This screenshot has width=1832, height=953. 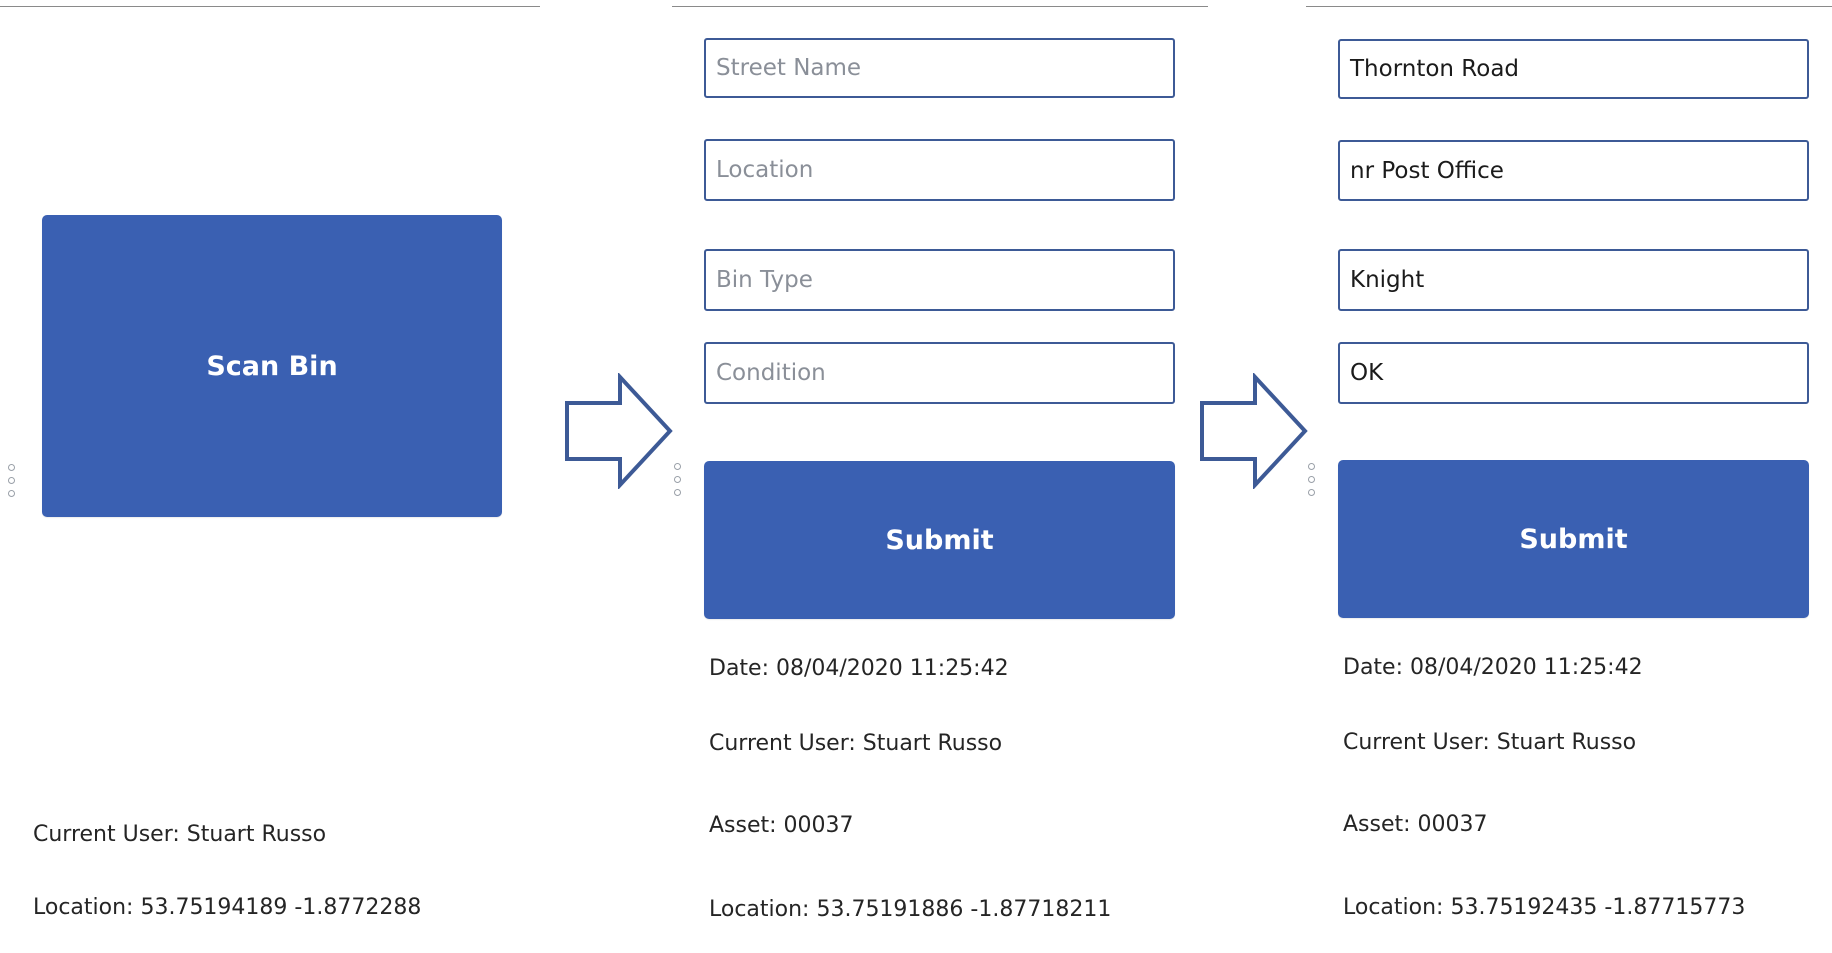 What do you see at coordinates (1427, 170) in the screenshot?
I see `location-value: nr Post Office` at bounding box center [1427, 170].